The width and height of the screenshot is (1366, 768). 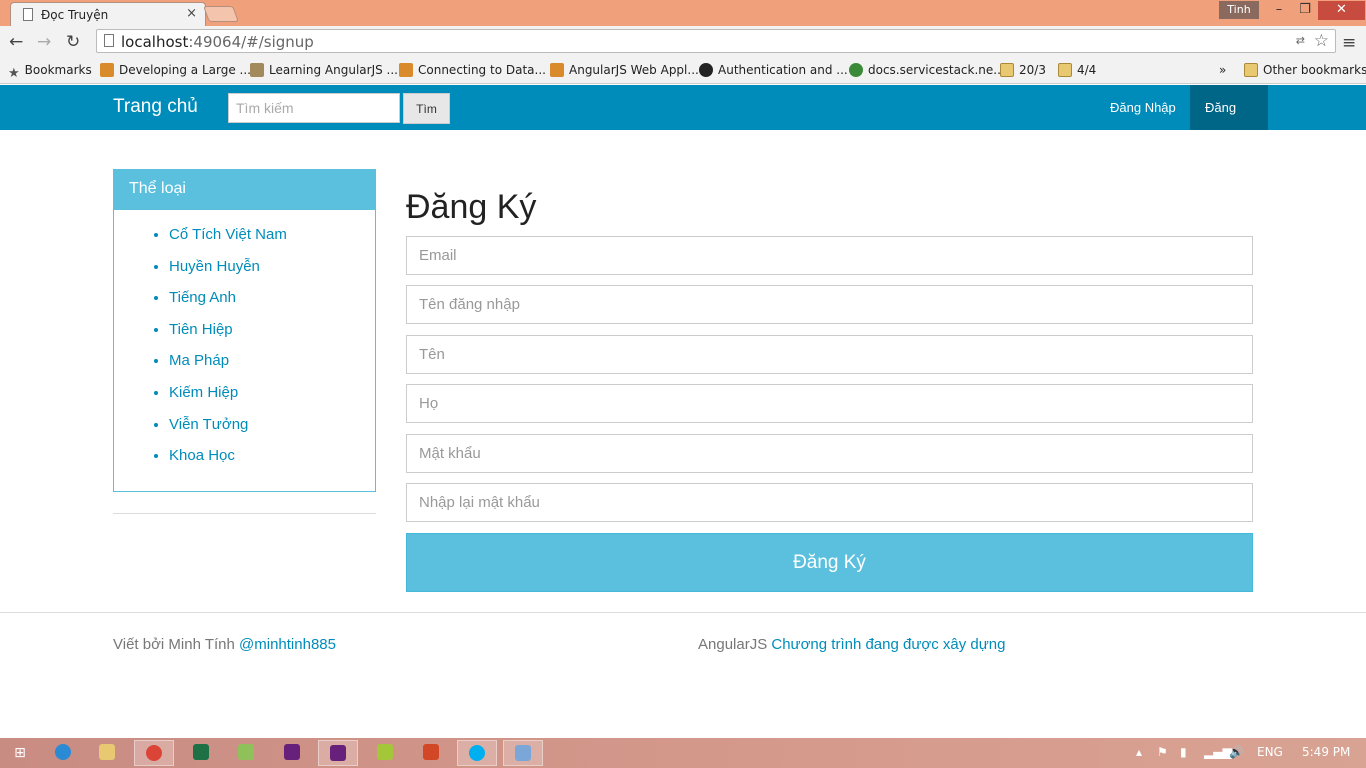 What do you see at coordinates (829, 304) in the screenshot?
I see `username-field` at bounding box center [829, 304].